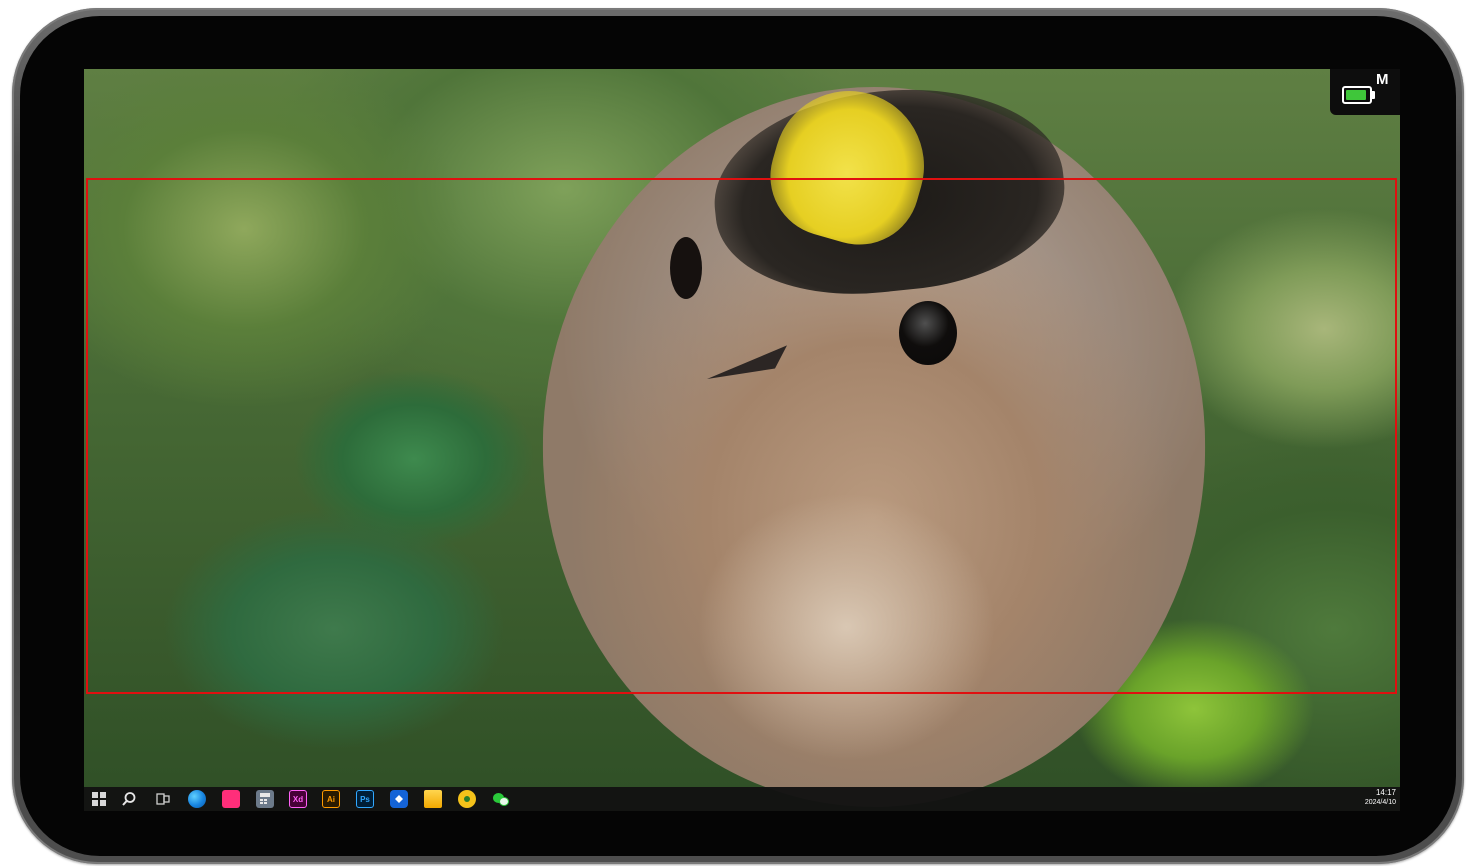 This screenshot has height=866, width=1466. What do you see at coordinates (265, 799) in the screenshot?
I see `calculator-icon` at bounding box center [265, 799].